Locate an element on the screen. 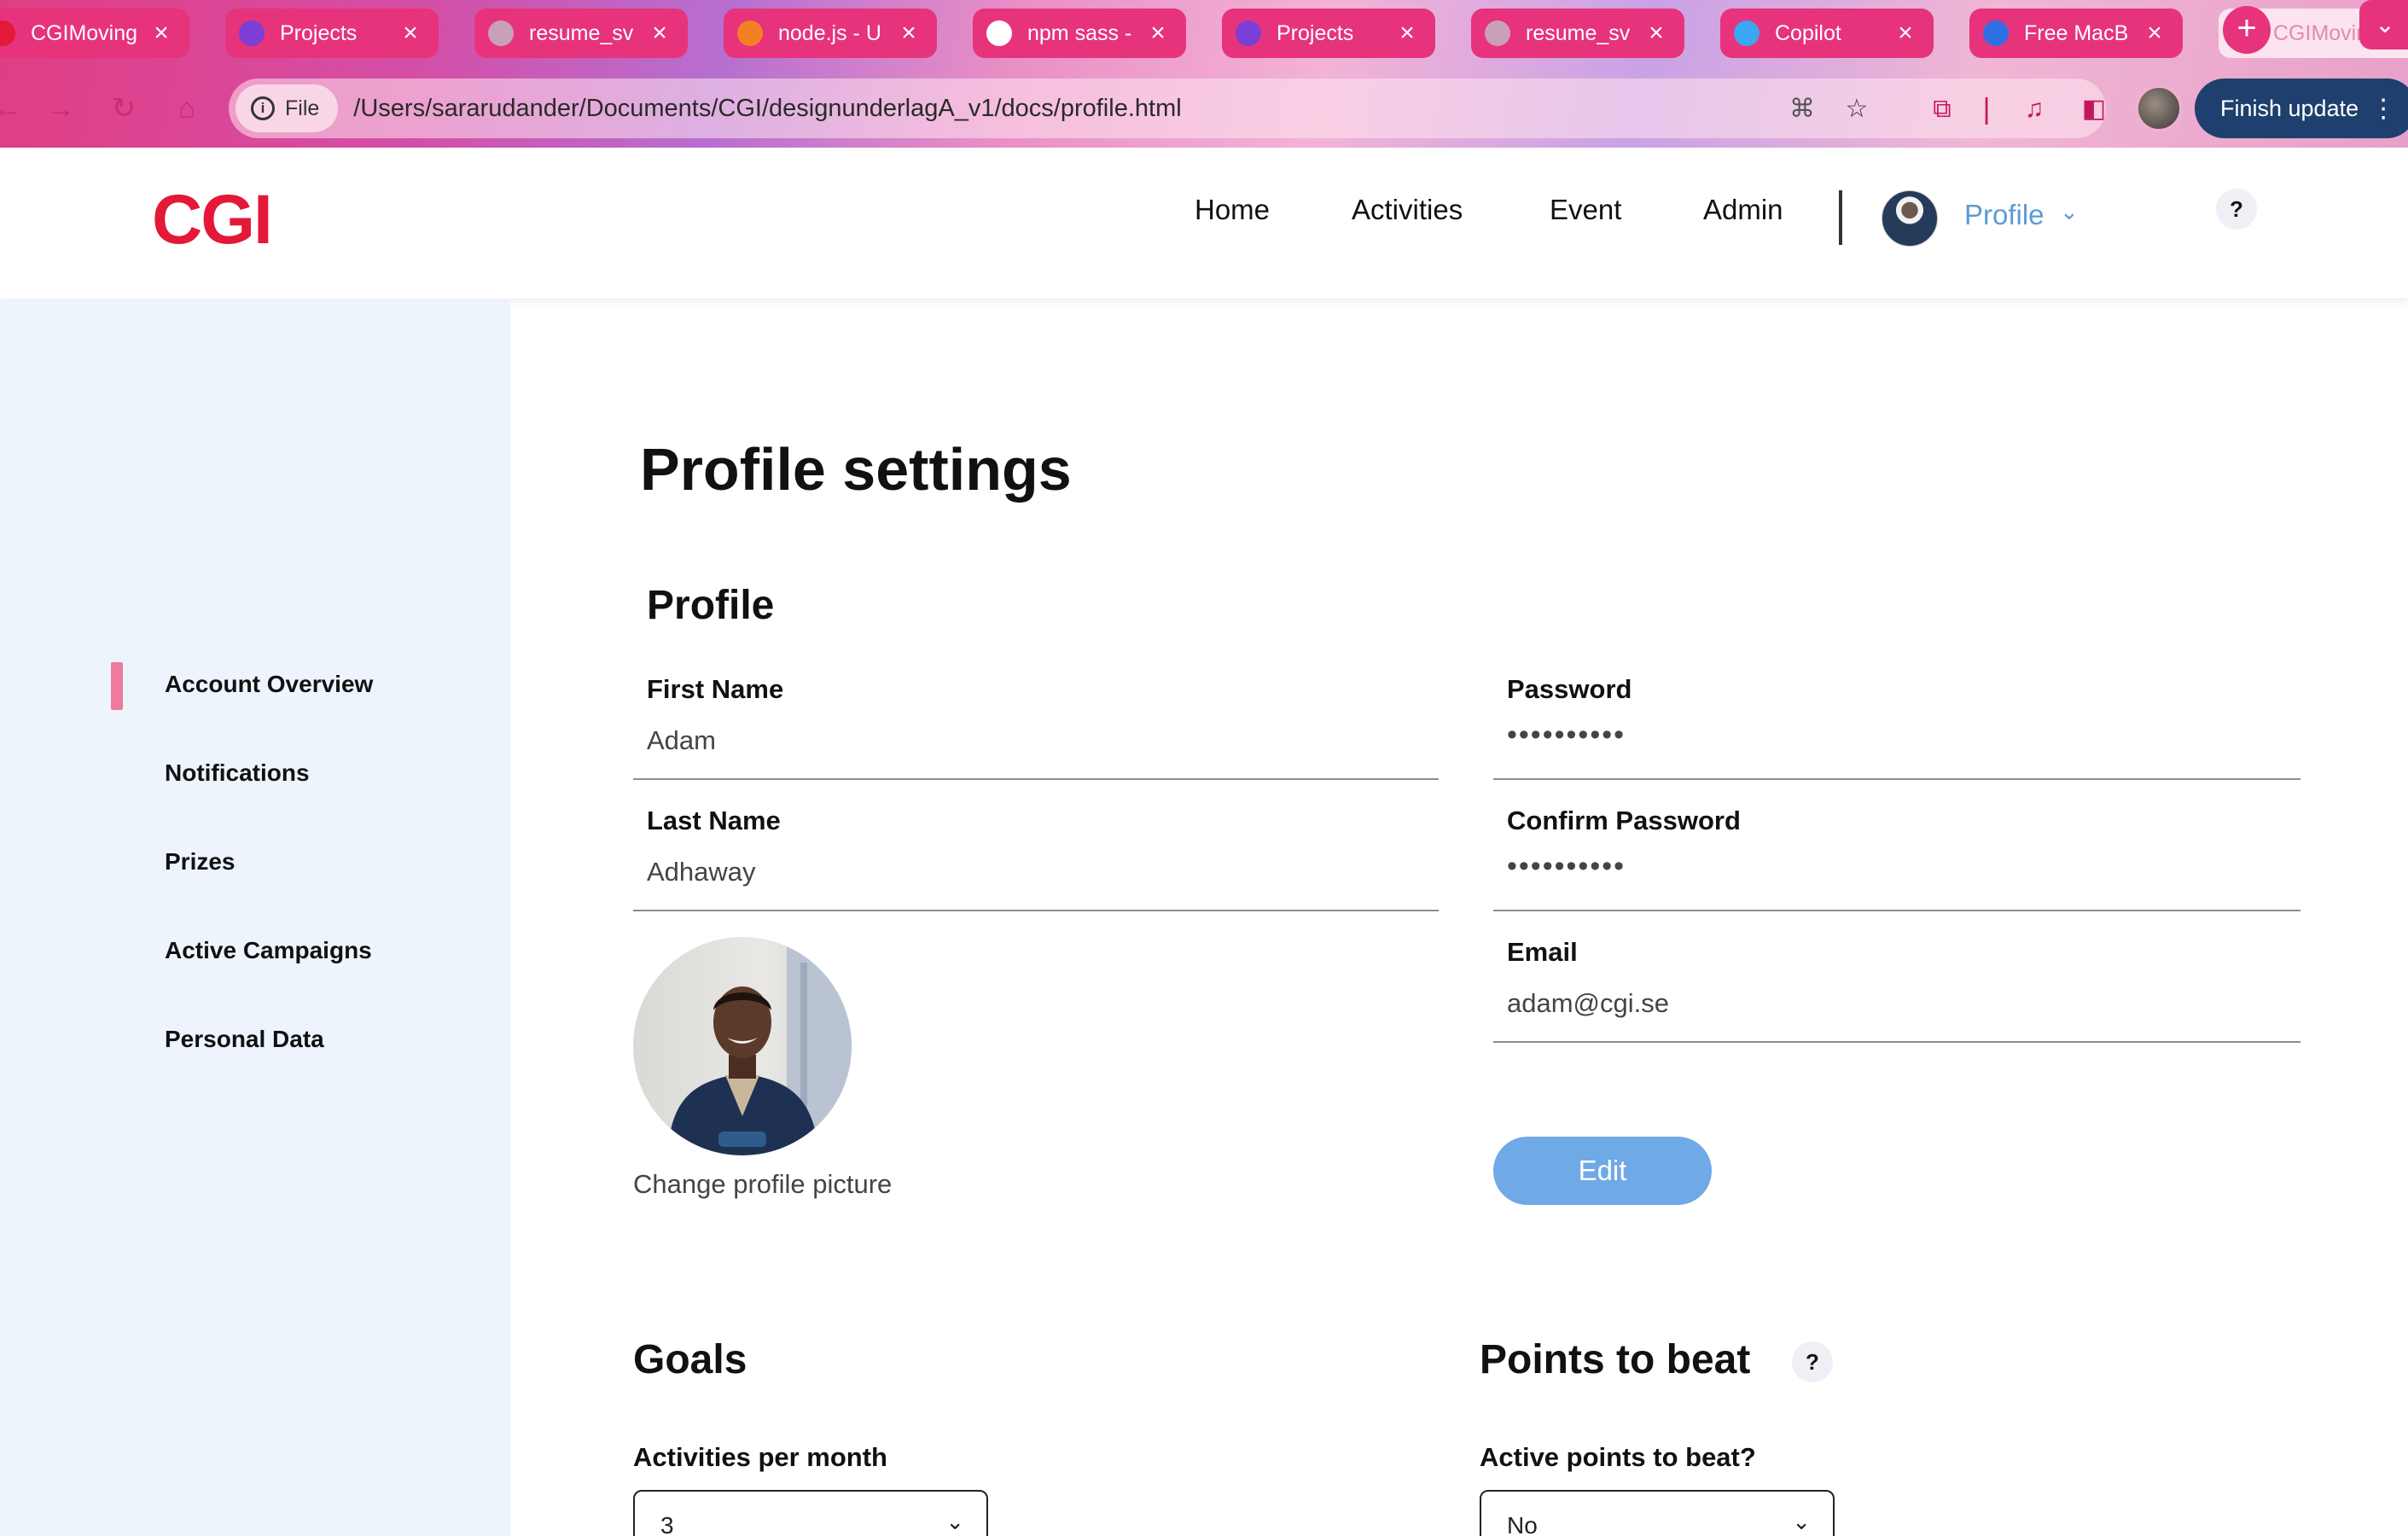  sidebar-item-personal-data: Personal Data is located at coordinates (244, 1039).